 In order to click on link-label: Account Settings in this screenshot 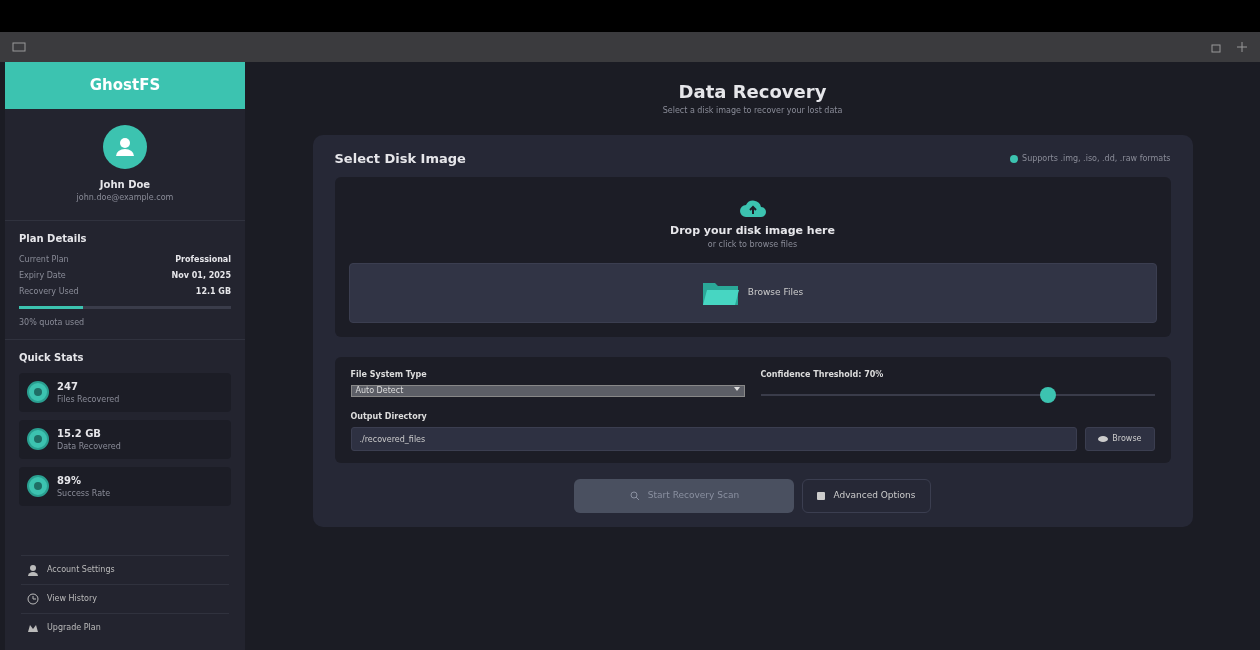, I will do `click(81, 570)`.